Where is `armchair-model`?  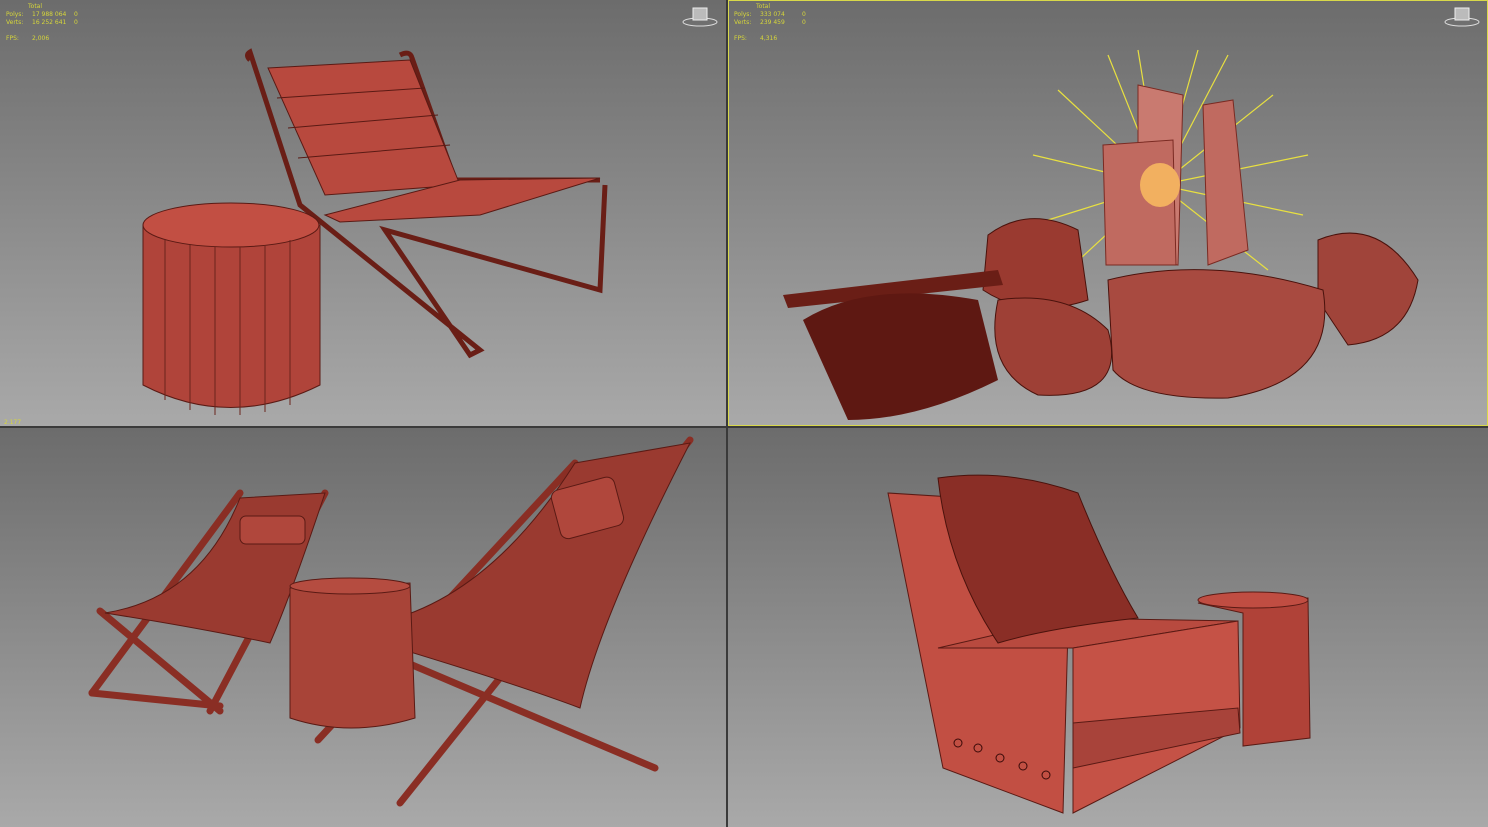 armchair-model is located at coordinates (1099, 644).